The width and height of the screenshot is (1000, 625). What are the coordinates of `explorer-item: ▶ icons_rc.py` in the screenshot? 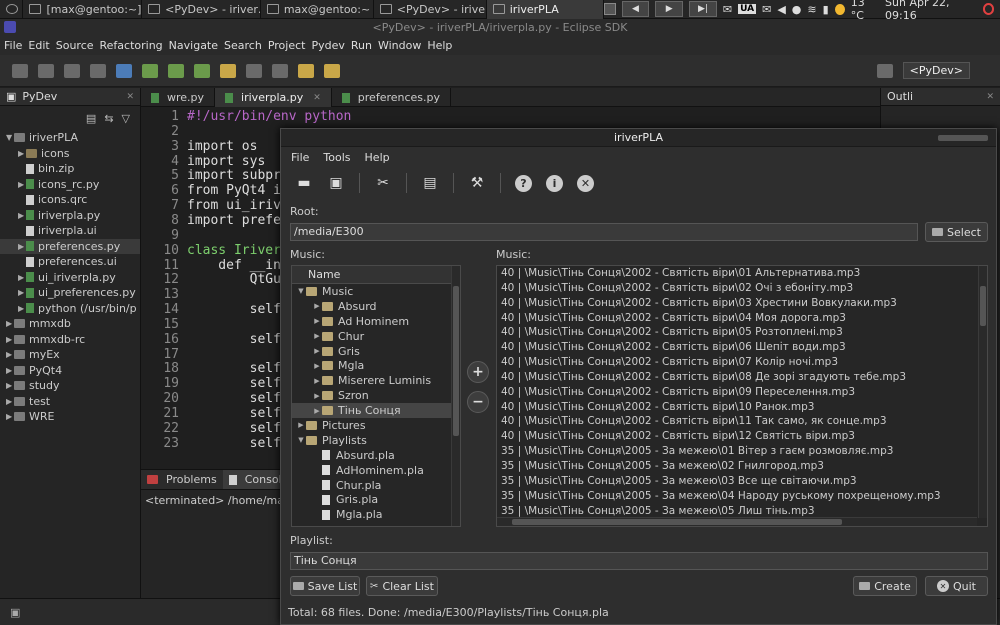 It's located at (70, 185).